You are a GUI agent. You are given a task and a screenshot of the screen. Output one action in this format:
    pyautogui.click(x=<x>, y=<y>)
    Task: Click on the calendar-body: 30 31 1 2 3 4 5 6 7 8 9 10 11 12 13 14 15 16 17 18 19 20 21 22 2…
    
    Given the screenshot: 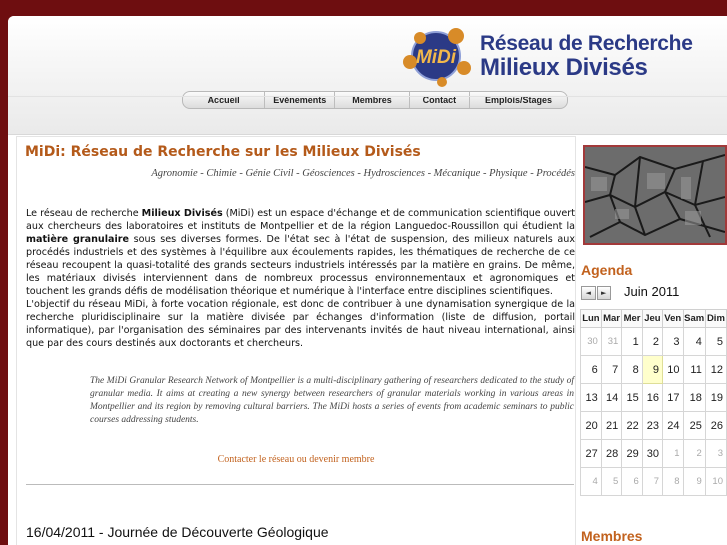 What is the action you would take?
    pyautogui.click(x=653, y=411)
    